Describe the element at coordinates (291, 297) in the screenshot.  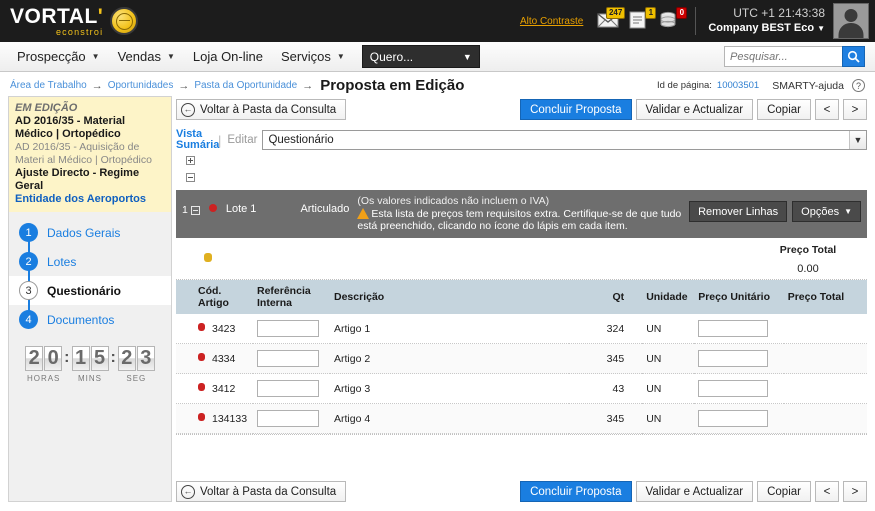
I see `col-referencia-interna: Referência Interna` at that location.